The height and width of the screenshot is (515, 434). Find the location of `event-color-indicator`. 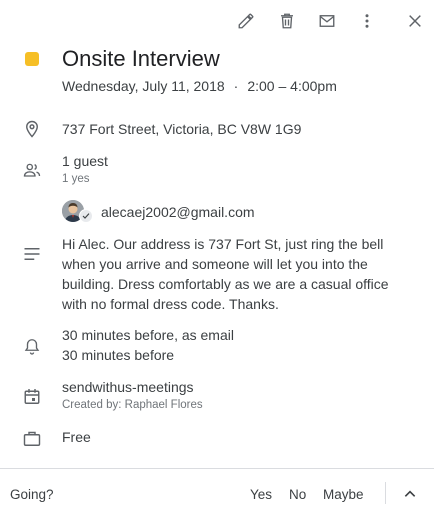

event-color-indicator is located at coordinates (32, 59).